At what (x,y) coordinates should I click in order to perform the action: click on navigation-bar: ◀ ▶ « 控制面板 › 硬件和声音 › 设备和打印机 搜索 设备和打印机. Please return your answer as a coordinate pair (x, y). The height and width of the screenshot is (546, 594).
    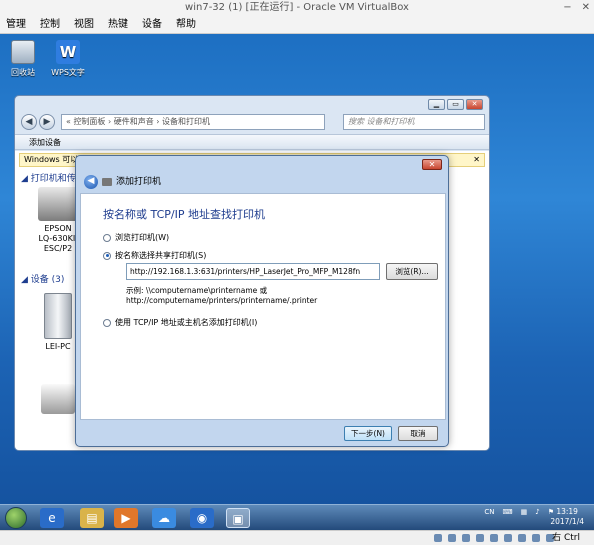
    Looking at the image, I should click on (252, 122).